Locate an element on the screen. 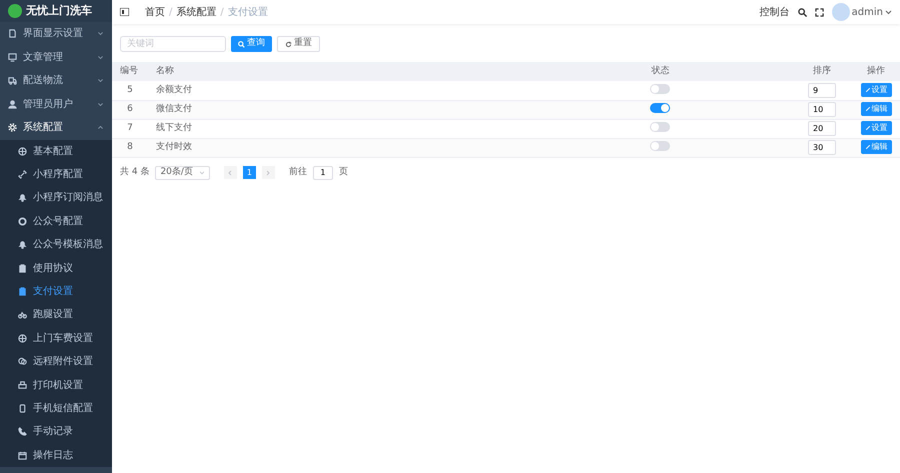  submenu-item: 操作日志 is located at coordinates (56, 455).